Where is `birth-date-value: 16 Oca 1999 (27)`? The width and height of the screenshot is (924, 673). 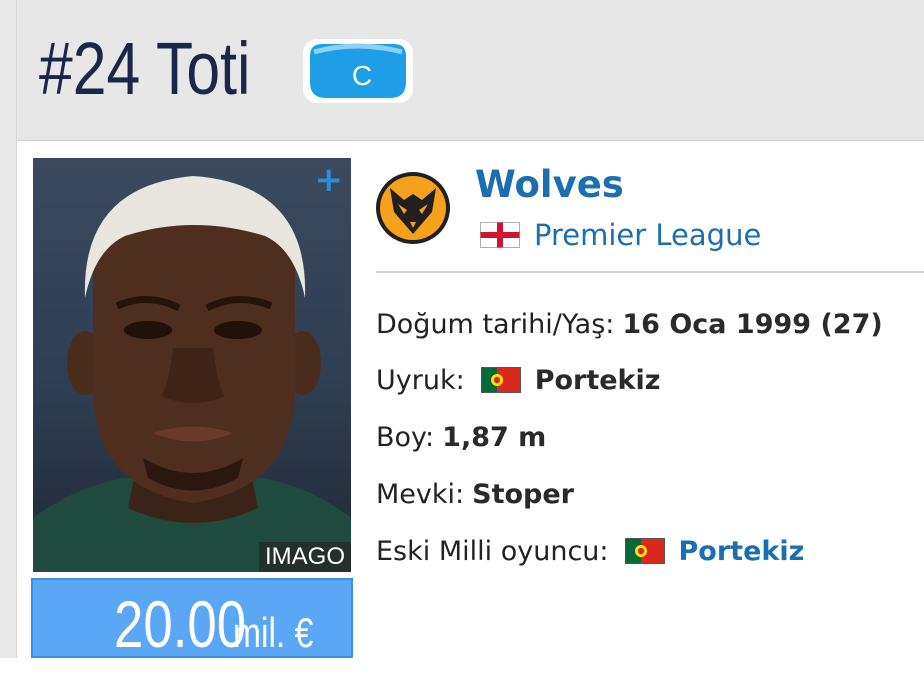 birth-date-value: 16 Oca 1999 (27) is located at coordinates (752, 324).